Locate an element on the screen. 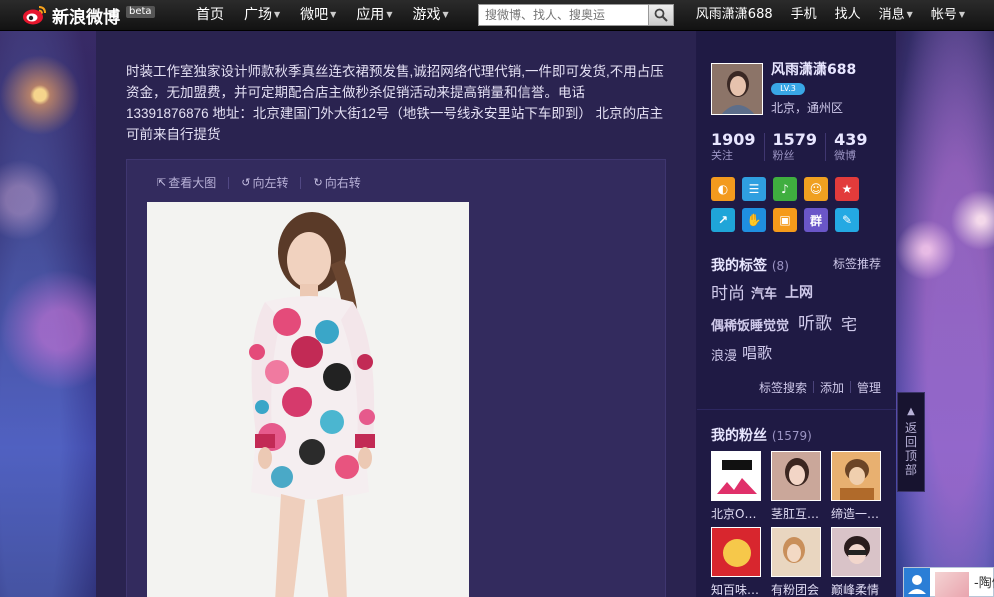 Image resolution: width=994 pixels, height=597 pixels. app-2-icon: ☰ is located at coordinates (754, 189).